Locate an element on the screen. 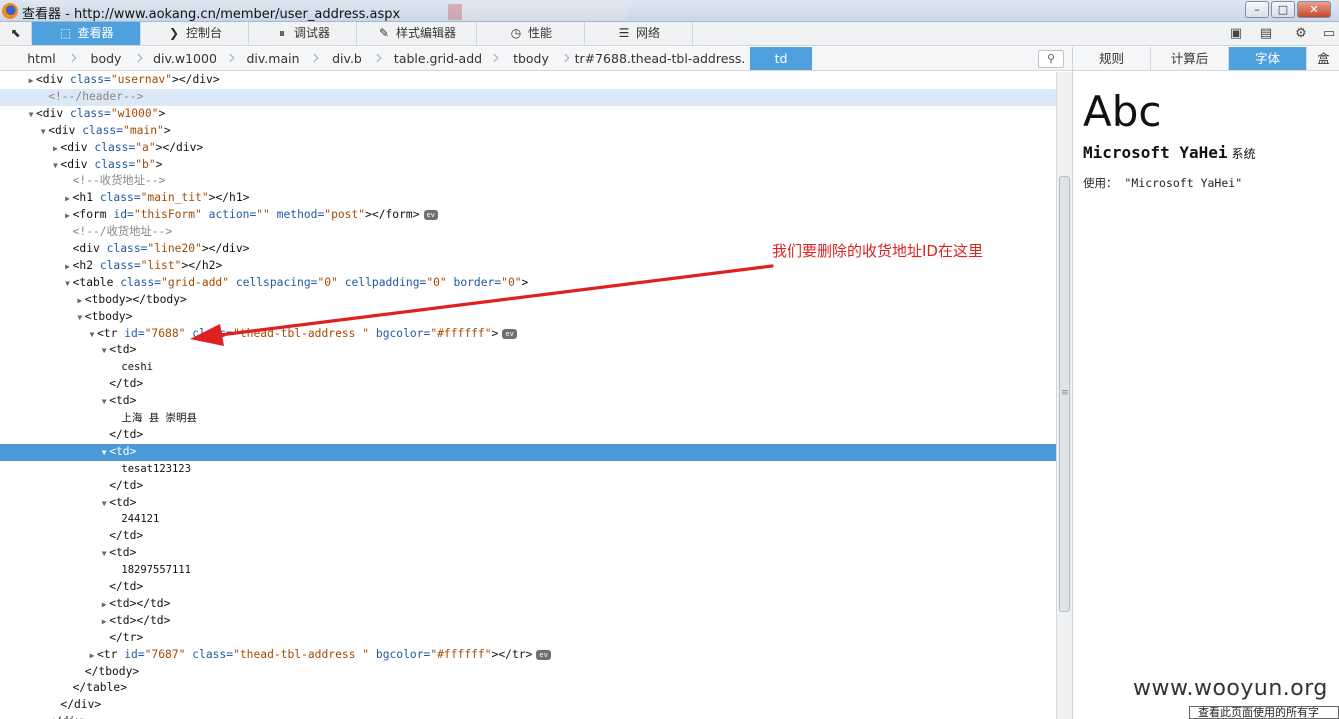 The width and height of the screenshot is (1339, 719). breadcrumb-item: tbody is located at coordinates (531, 58).